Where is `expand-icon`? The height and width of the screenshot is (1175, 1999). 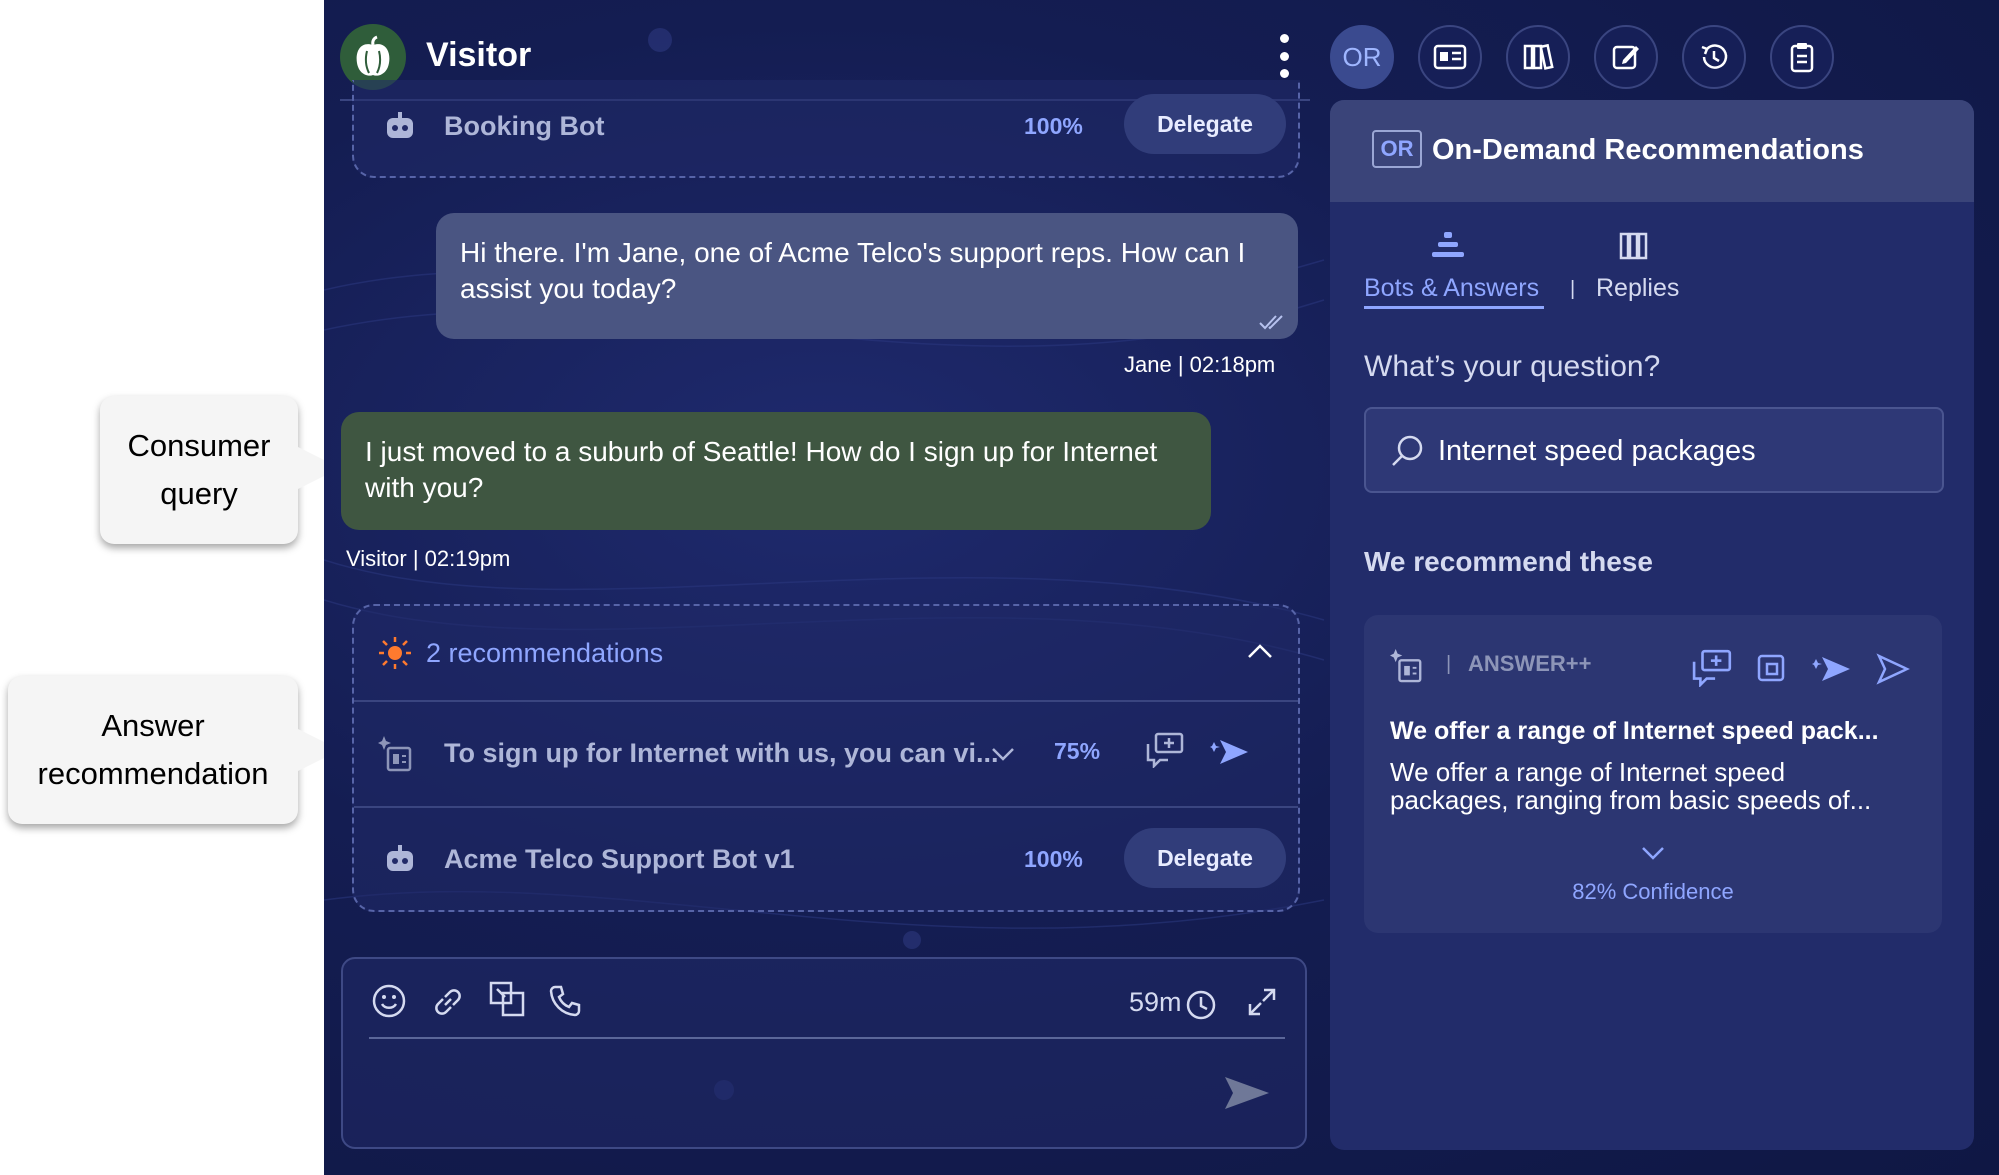
expand-icon is located at coordinates (1262, 1002).